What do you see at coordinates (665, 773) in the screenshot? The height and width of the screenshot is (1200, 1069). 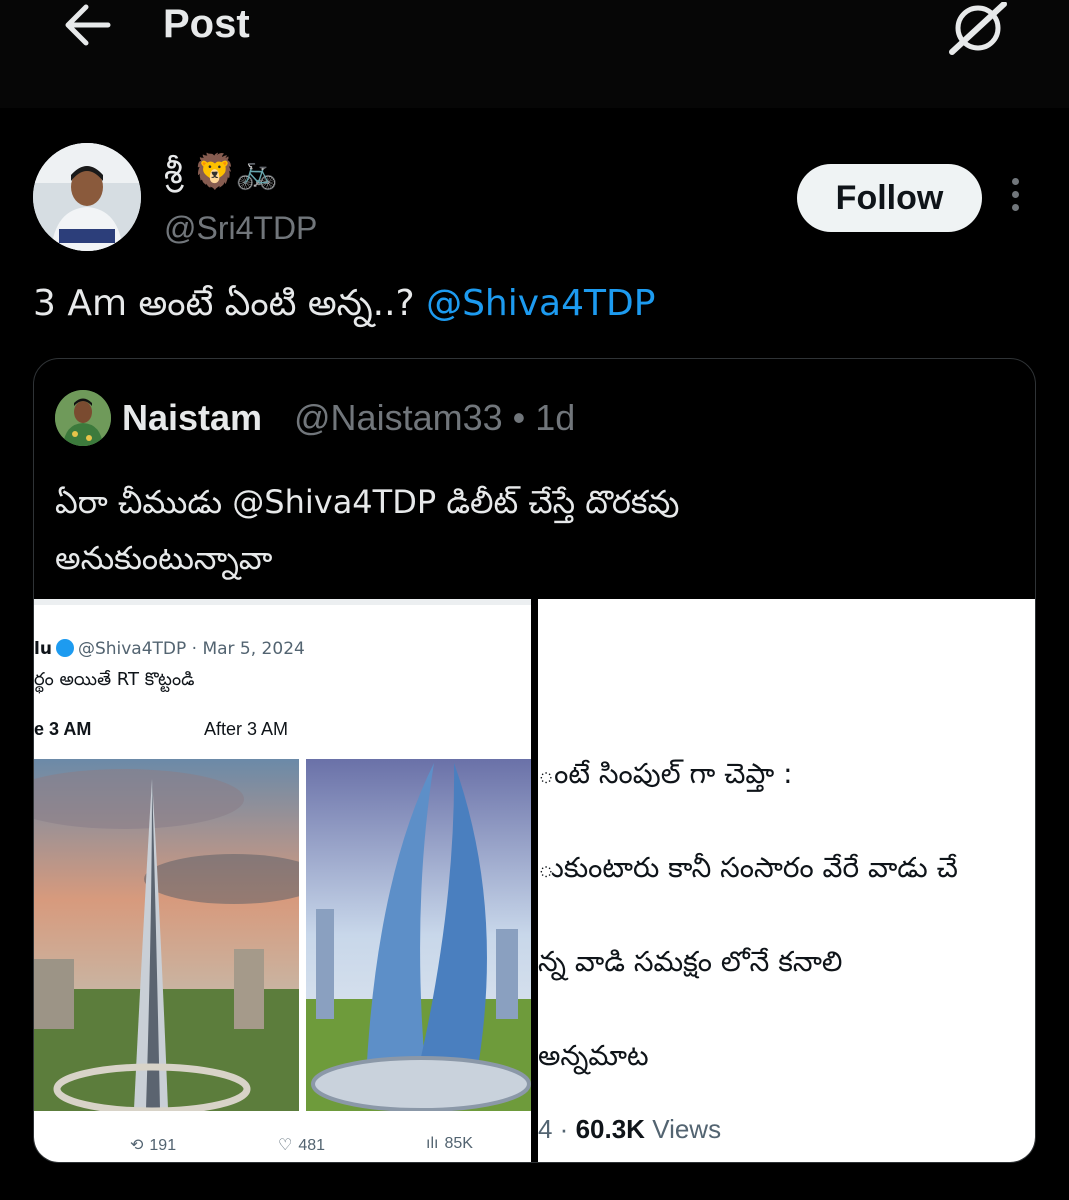 I see `image-text-line: ంటే సింపుల్ గా చెప్తా :` at bounding box center [665, 773].